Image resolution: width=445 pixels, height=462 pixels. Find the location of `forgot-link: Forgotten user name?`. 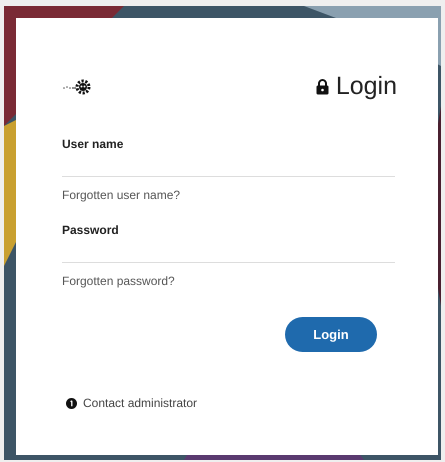

forgot-link: Forgotten user name? is located at coordinates (121, 195).